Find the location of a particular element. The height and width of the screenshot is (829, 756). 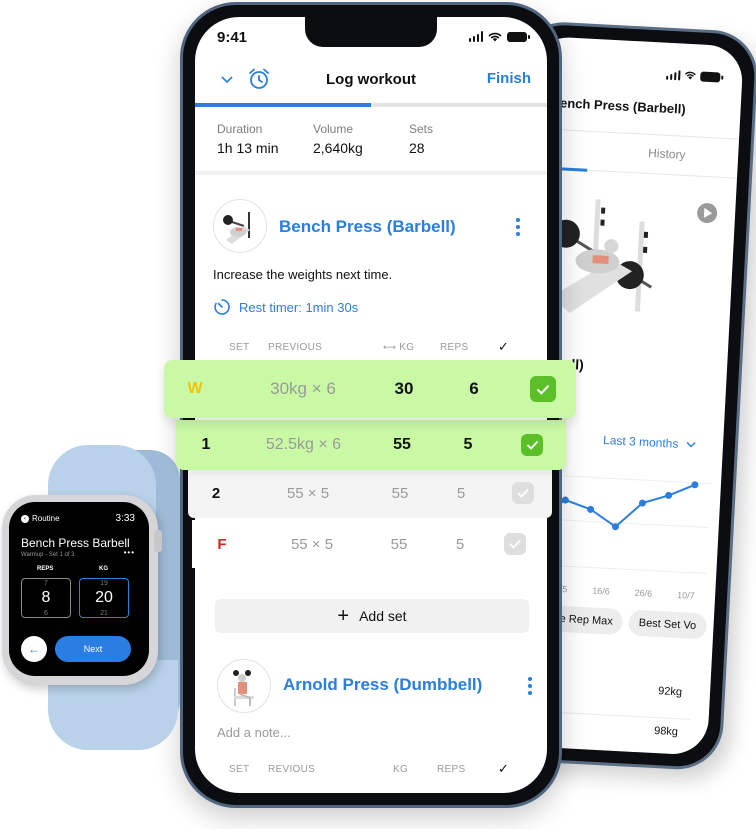

column-header-kg: KG is located at coordinates (401, 769).